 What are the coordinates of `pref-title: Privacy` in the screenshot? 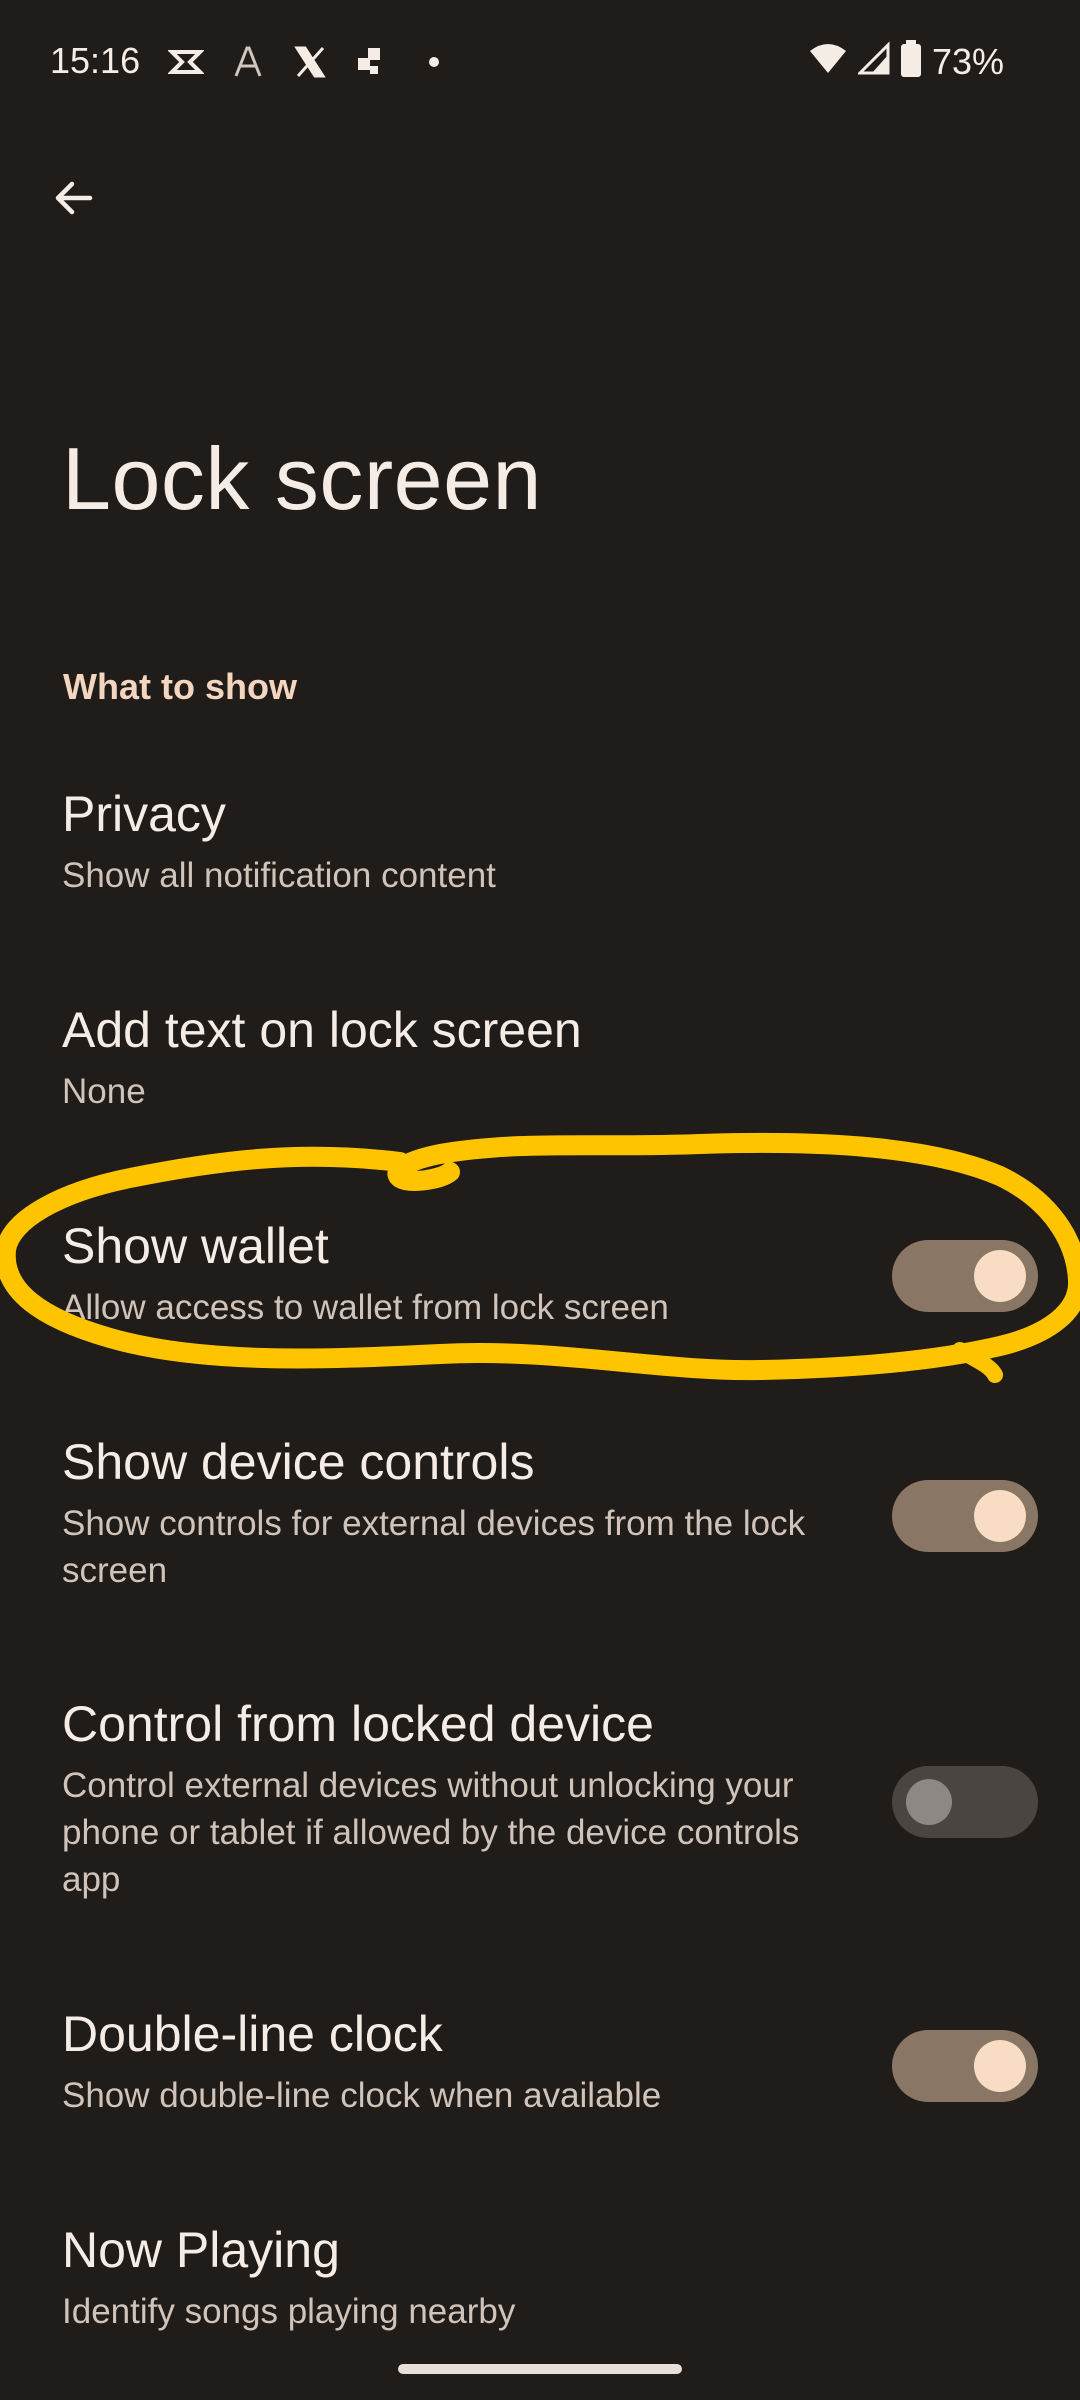 It's located at (144, 814).